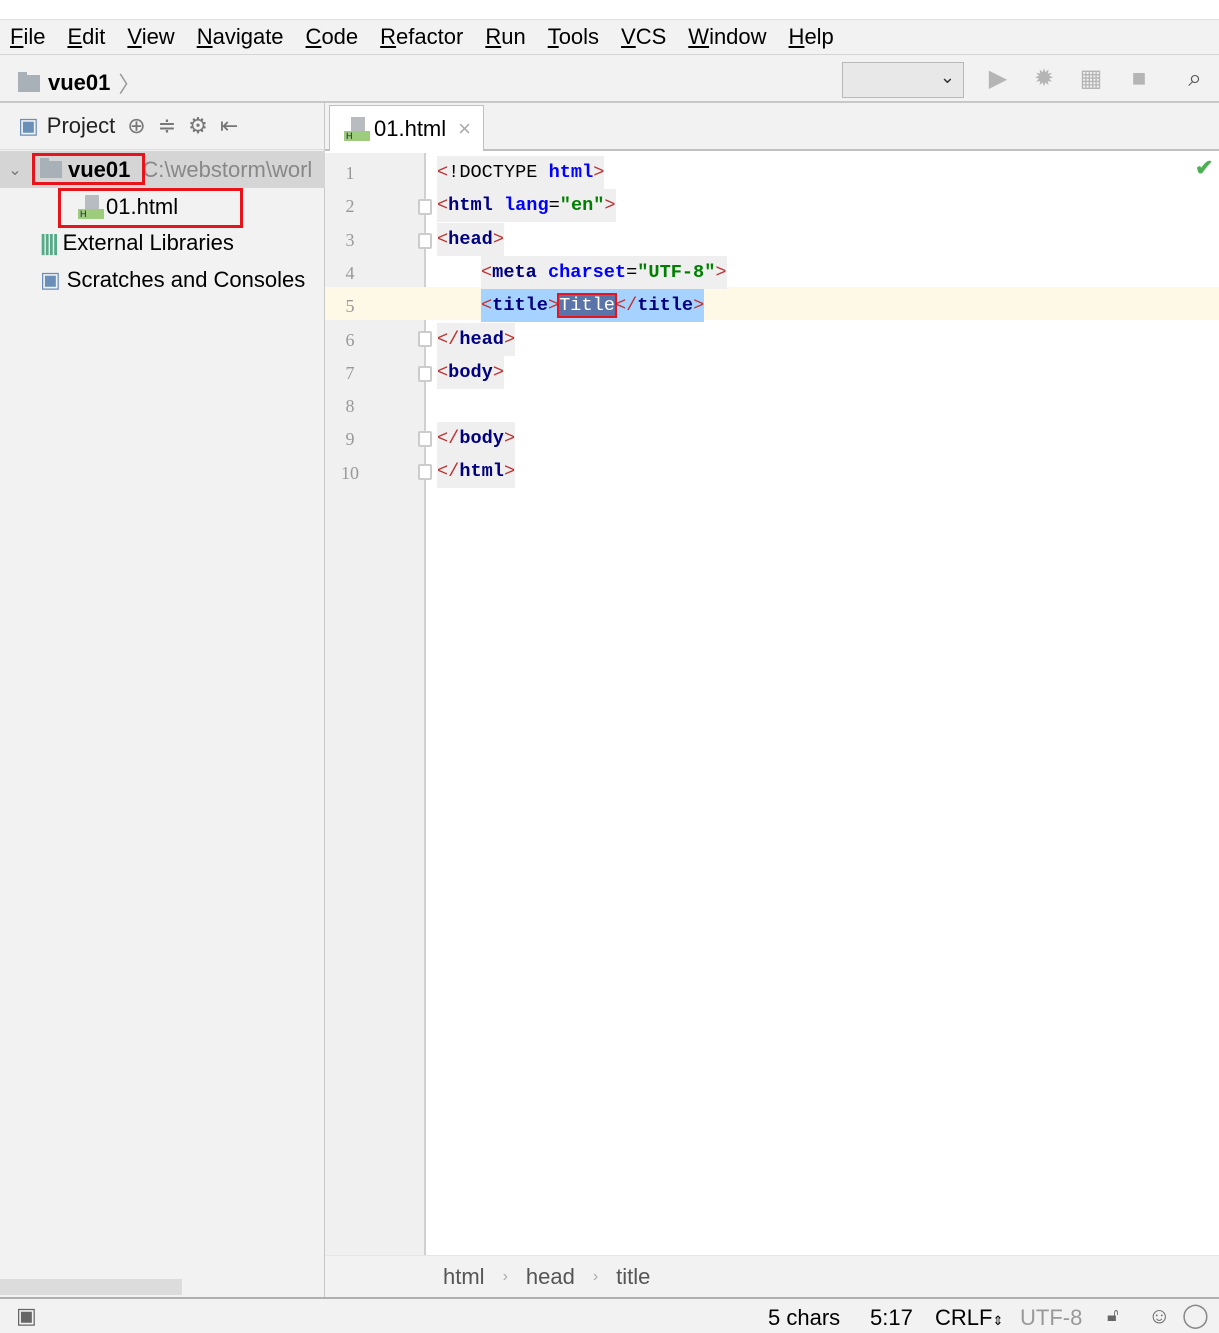  What do you see at coordinates (150, 37) in the screenshot?
I see `menu-view: View` at bounding box center [150, 37].